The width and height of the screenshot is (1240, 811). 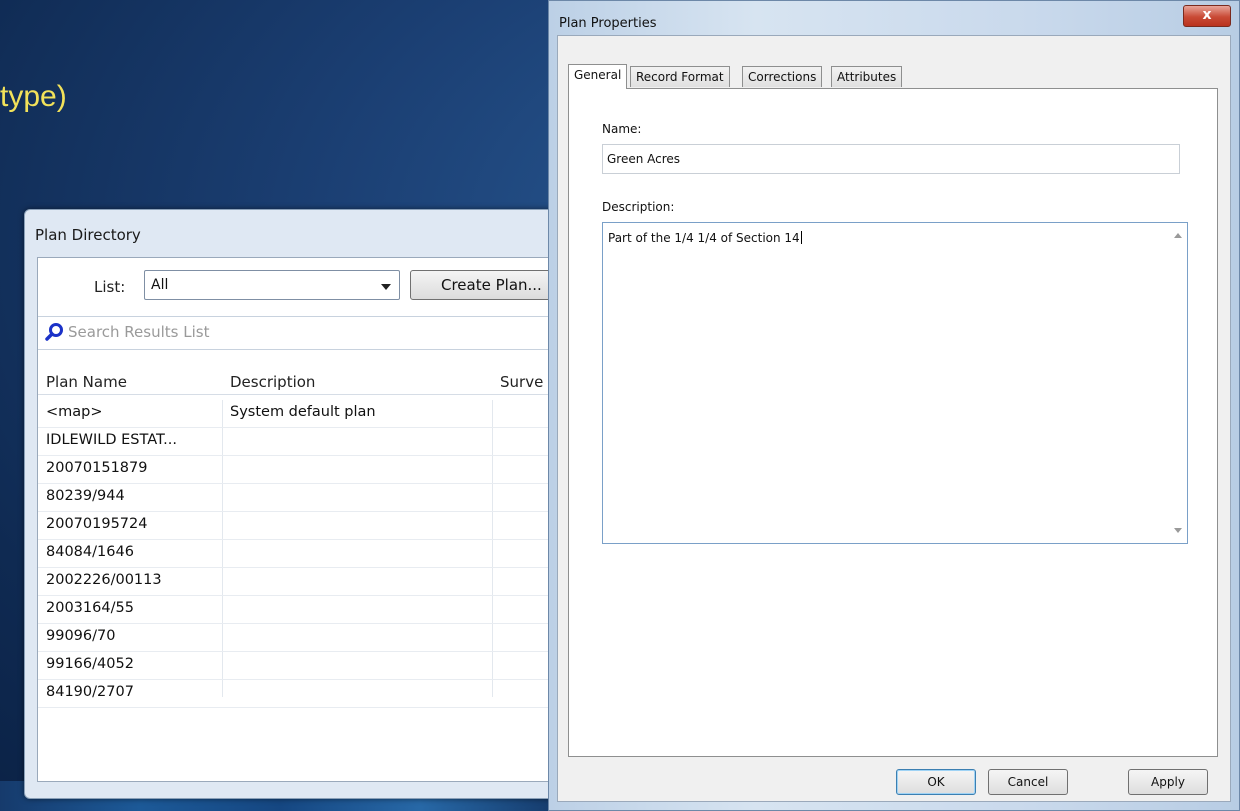 What do you see at coordinates (1207, 16) in the screenshot?
I see `close-button: x` at bounding box center [1207, 16].